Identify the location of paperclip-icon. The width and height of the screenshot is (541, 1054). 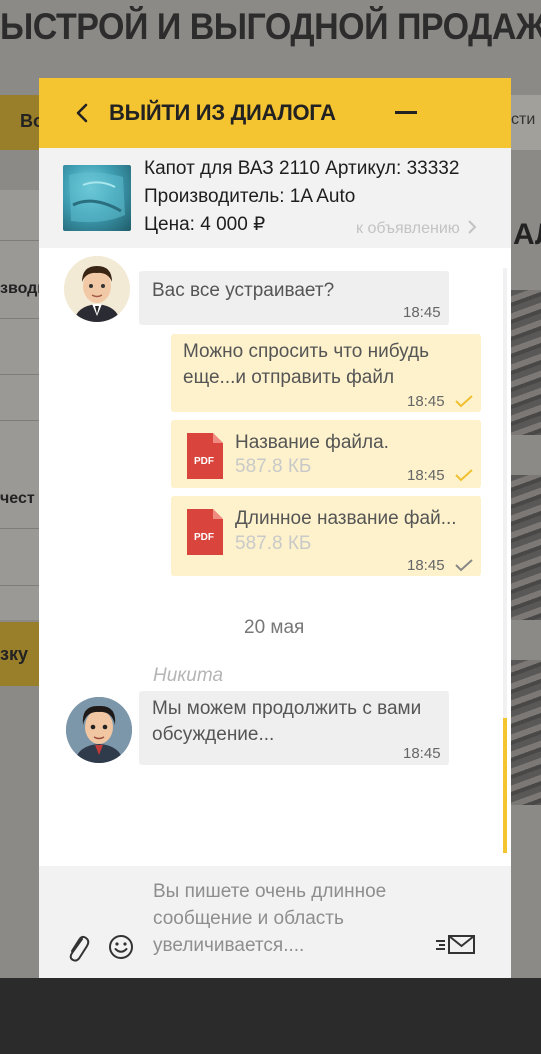
(78, 948).